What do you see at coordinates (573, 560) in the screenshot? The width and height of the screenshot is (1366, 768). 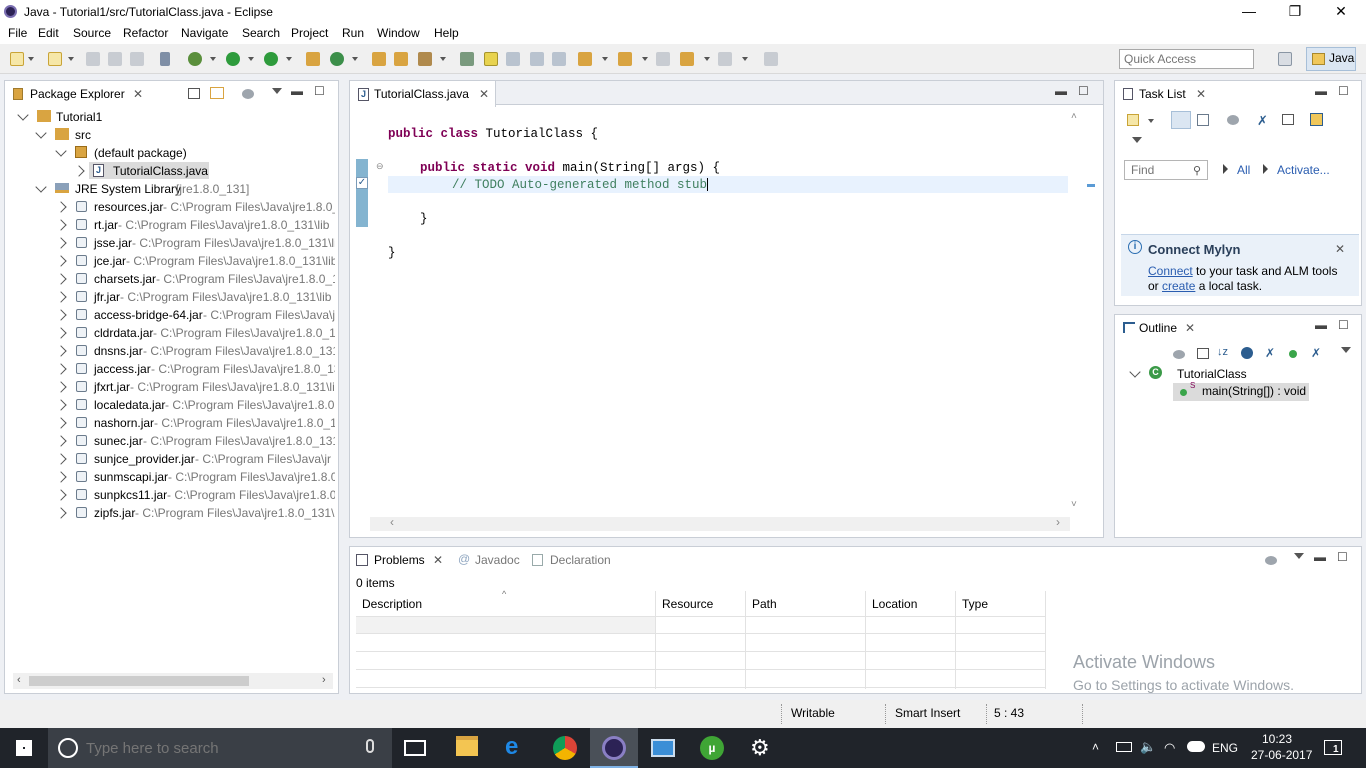 I see `tab-declaration: Declaration` at bounding box center [573, 560].